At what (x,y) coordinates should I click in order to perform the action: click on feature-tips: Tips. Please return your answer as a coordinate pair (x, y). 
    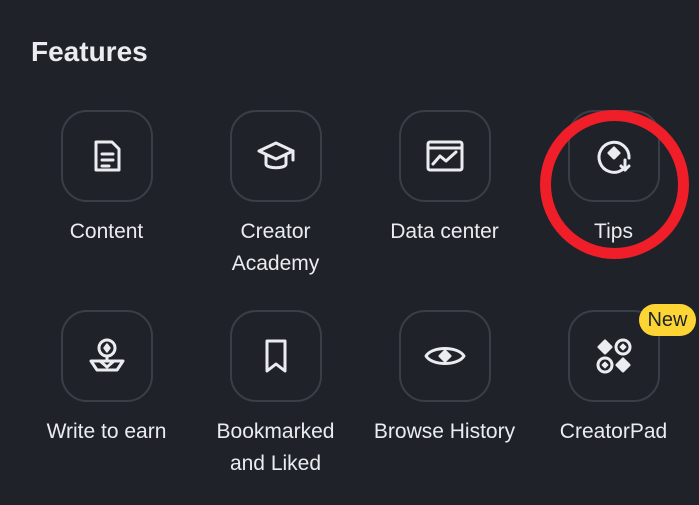
    Looking at the image, I should click on (613, 179).